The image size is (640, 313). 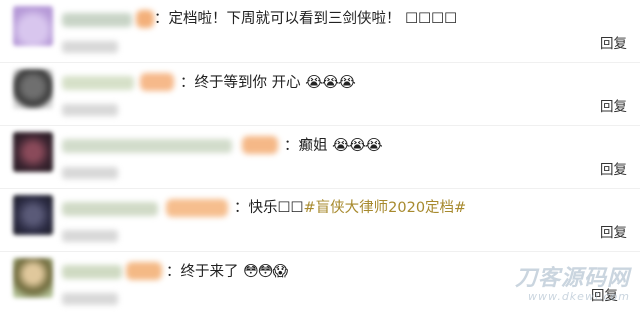 I want to click on comment-text: ：定档啦！下周就可以看到三剑侠啦！ ☐☐☐☐, so click(x=305, y=19).